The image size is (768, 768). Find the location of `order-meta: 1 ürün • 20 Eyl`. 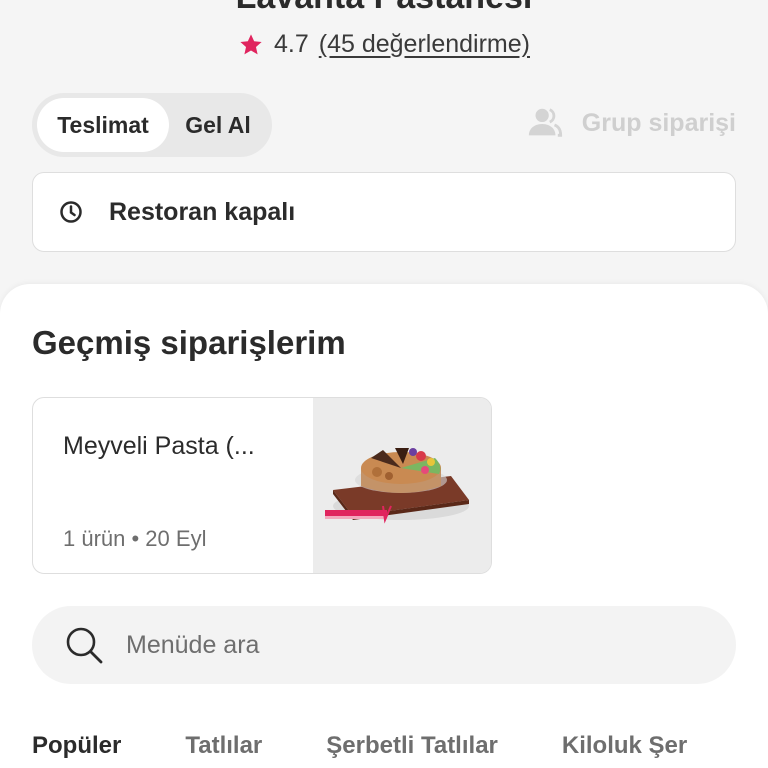

order-meta: 1 ürün • 20 Eyl is located at coordinates (135, 538).